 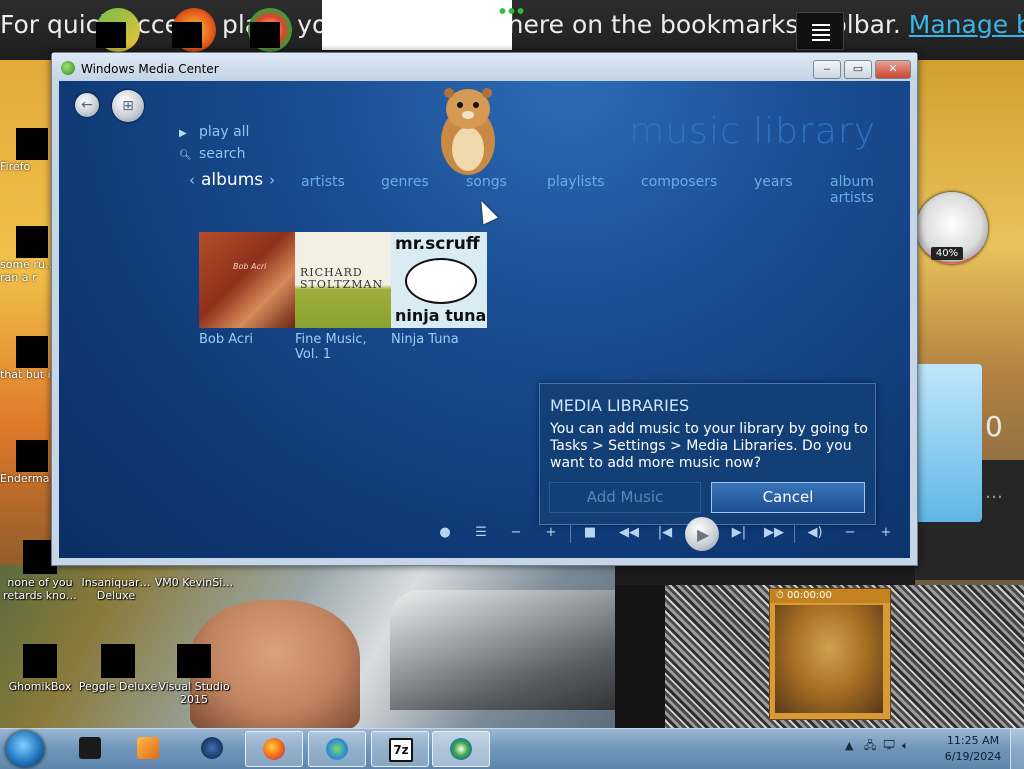 What do you see at coordinates (858, 69) in the screenshot?
I see `restore-button: ▭` at bounding box center [858, 69].